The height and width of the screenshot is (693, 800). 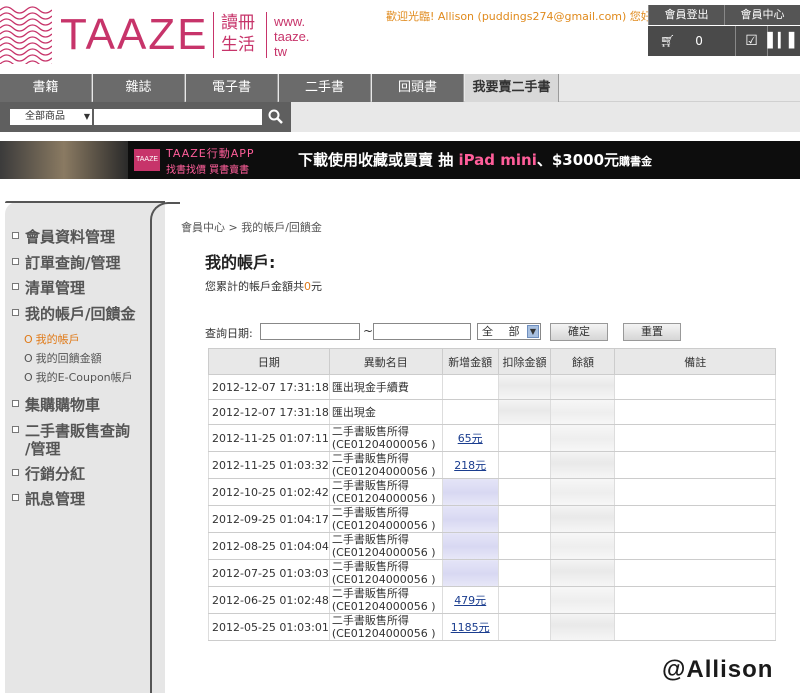 I want to click on date-to-input, so click(x=422, y=331).